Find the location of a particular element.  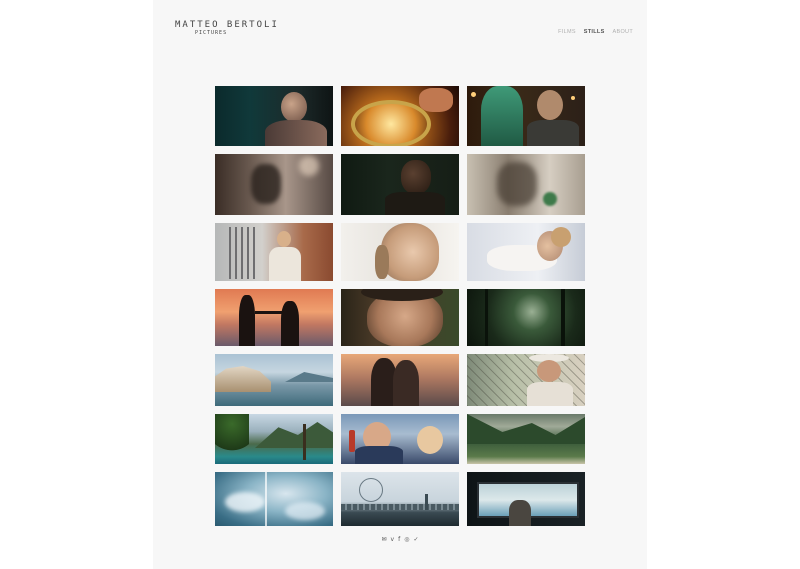

logo-tagline: PICTURES is located at coordinates (211, 33).